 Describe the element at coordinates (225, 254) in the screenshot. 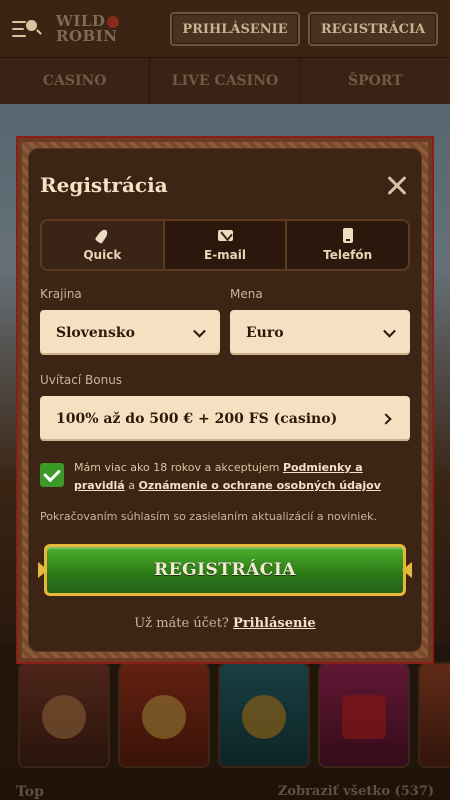

I see `tab-label: E-mail` at that location.